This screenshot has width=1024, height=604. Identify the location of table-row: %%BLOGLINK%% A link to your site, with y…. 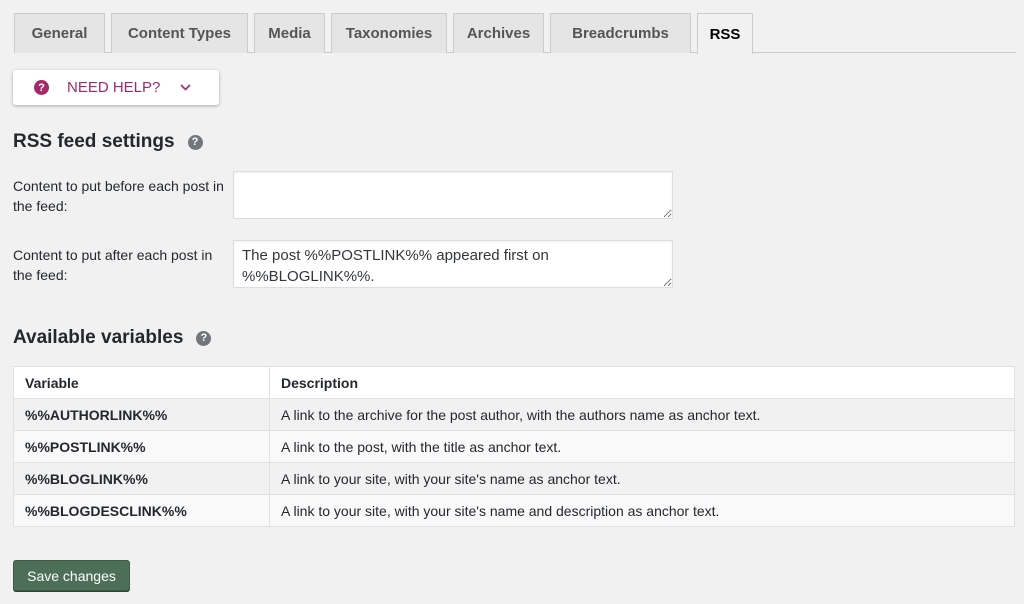
(514, 478).